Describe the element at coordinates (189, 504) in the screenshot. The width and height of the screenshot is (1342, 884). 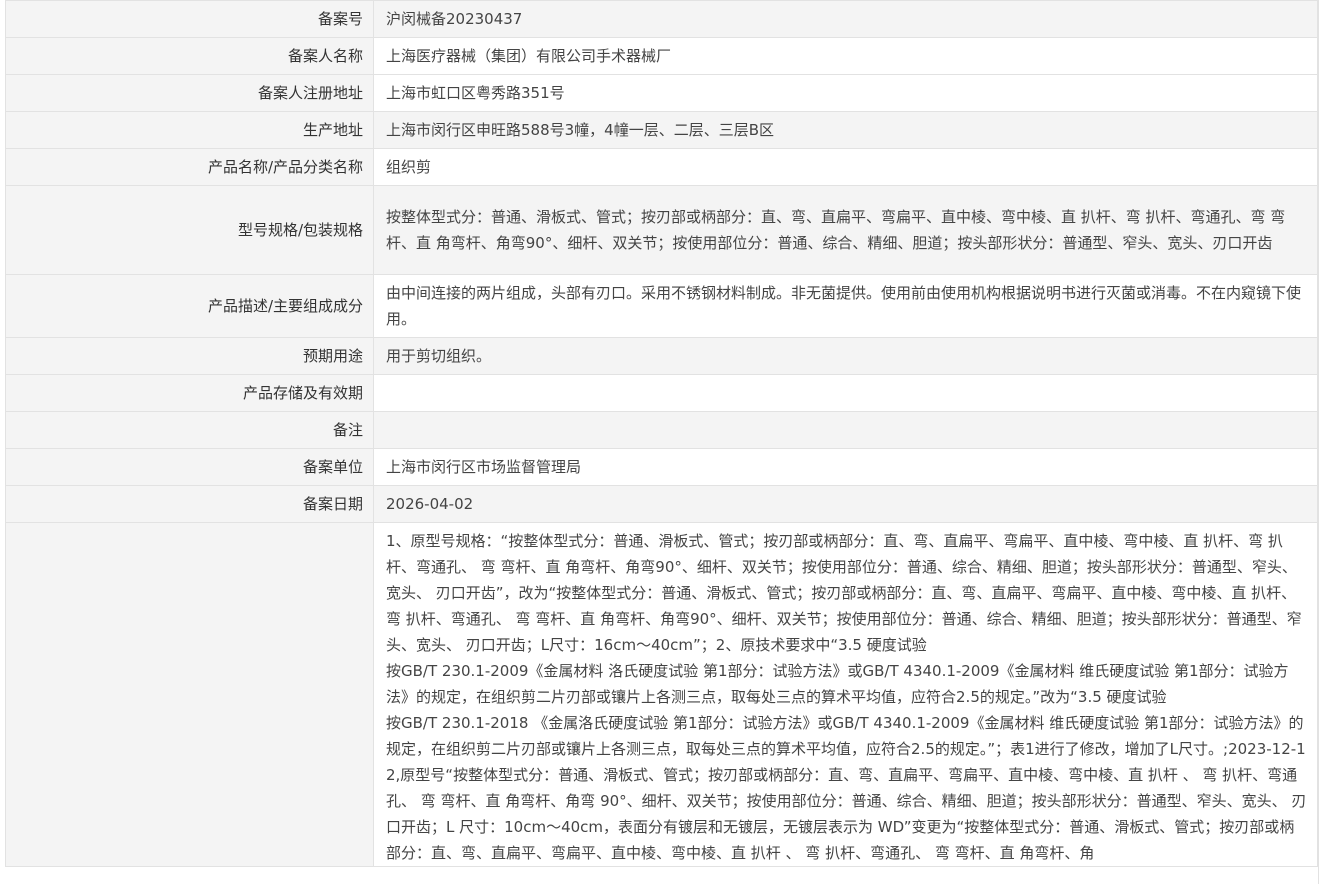
I see `field-label: 备案日期` at that location.